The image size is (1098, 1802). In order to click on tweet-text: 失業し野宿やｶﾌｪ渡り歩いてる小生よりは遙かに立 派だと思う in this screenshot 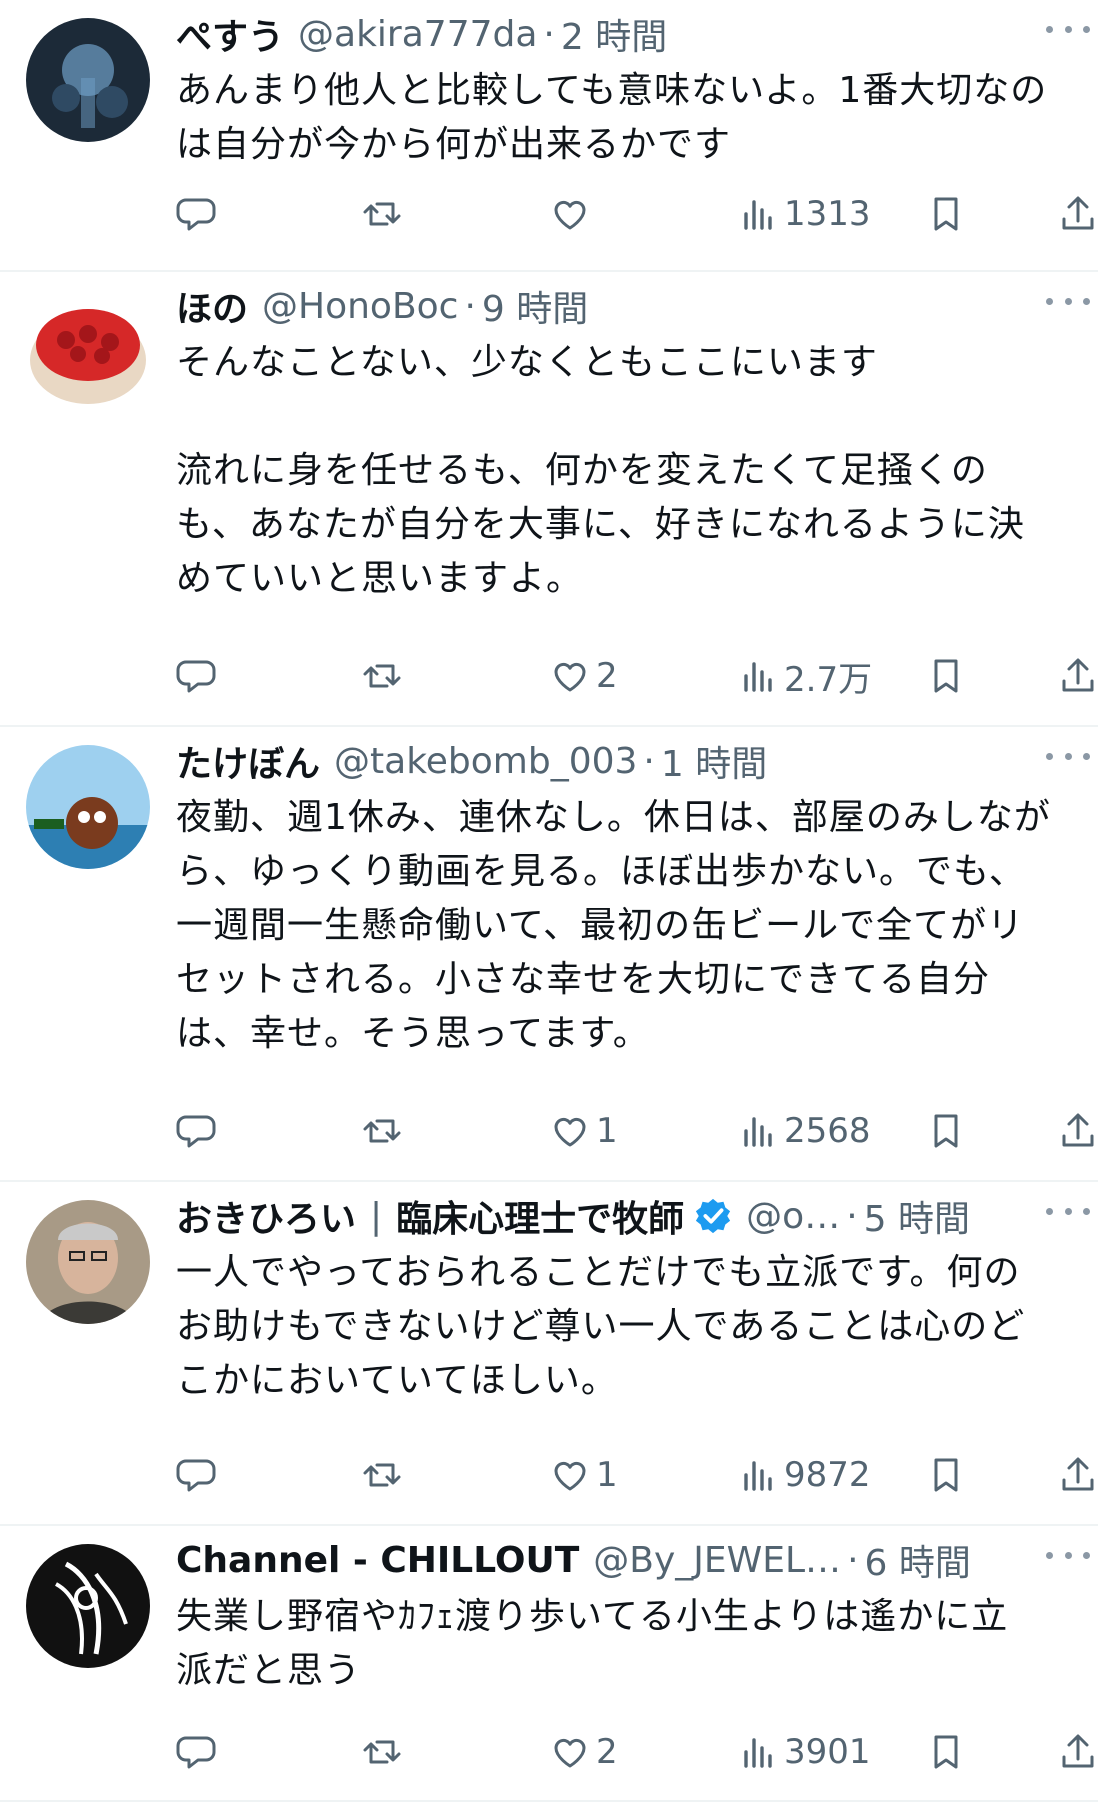, I will do `click(592, 1643)`.